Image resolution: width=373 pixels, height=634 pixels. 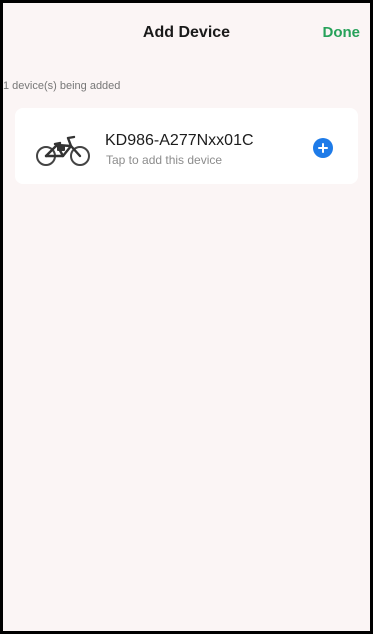 What do you see at coordinates (342, 32) in the screenshot?
I see `done-button: Done` at bounding box center [342, 32].